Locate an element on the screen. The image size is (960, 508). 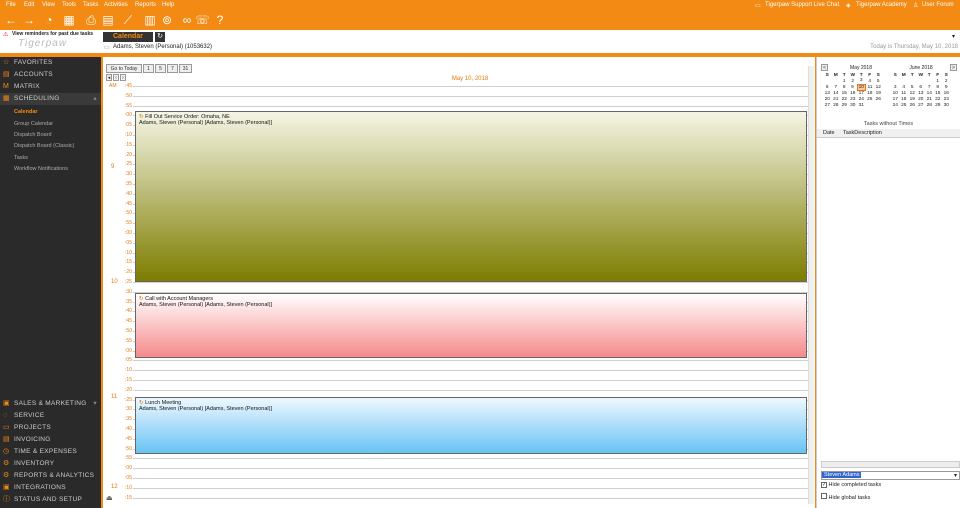
support-chat-link: Tigerpaw Support Live Chat is located at coordinates (802, 5).